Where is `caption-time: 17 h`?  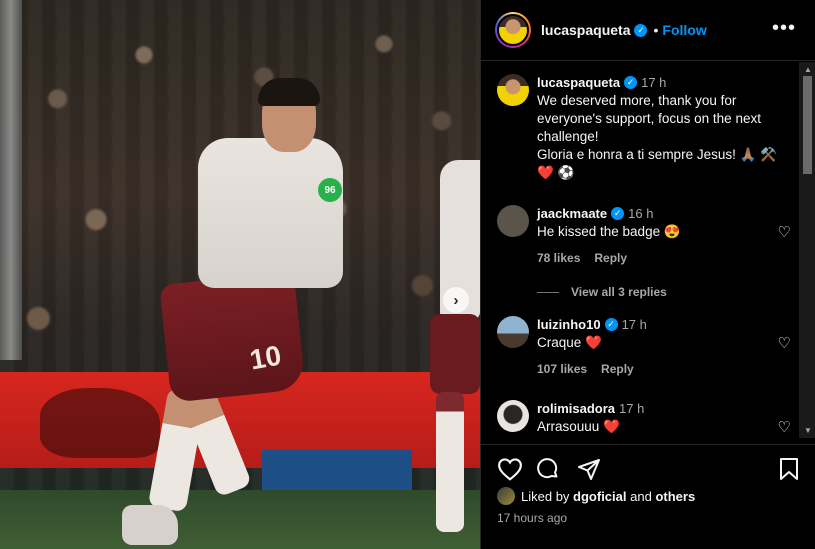
caption-time: 17 h is located at coordinates (654, 82).